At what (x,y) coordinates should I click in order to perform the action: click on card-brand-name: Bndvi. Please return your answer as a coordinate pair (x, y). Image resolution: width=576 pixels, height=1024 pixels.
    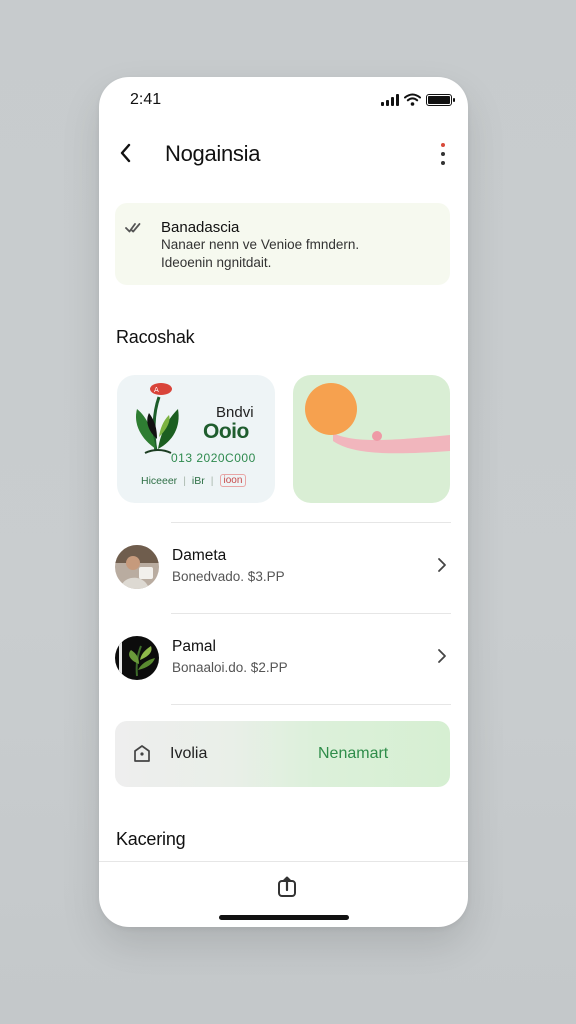
    Looking at the image, I should click on (235, 412).